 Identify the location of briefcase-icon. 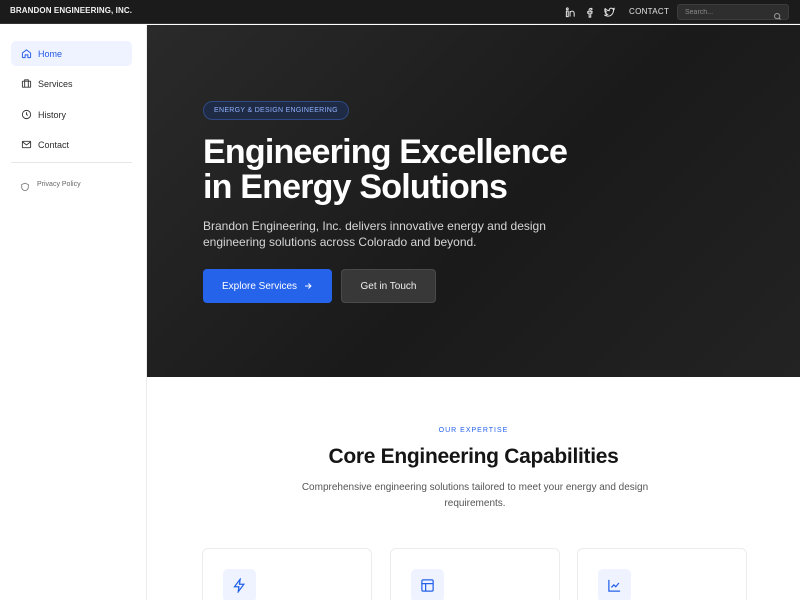
(26, 84).